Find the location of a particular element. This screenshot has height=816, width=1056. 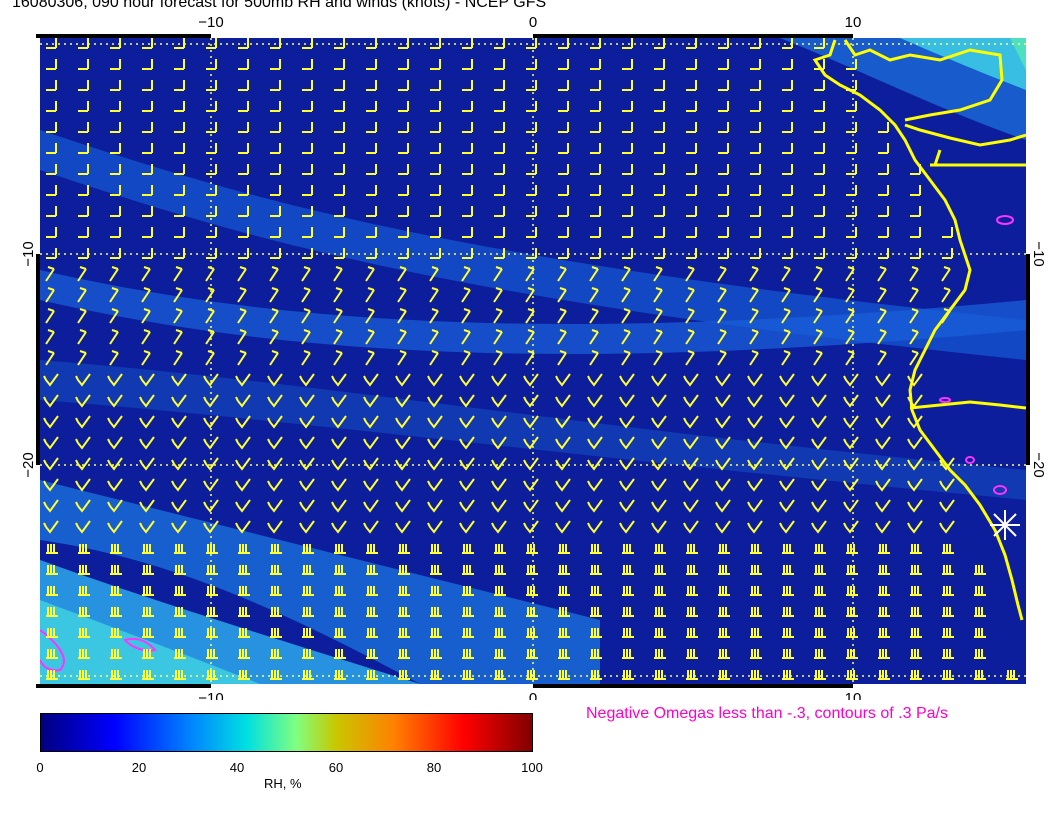

lon-tick-top-2: 0 is located at coordinates (533, 22).